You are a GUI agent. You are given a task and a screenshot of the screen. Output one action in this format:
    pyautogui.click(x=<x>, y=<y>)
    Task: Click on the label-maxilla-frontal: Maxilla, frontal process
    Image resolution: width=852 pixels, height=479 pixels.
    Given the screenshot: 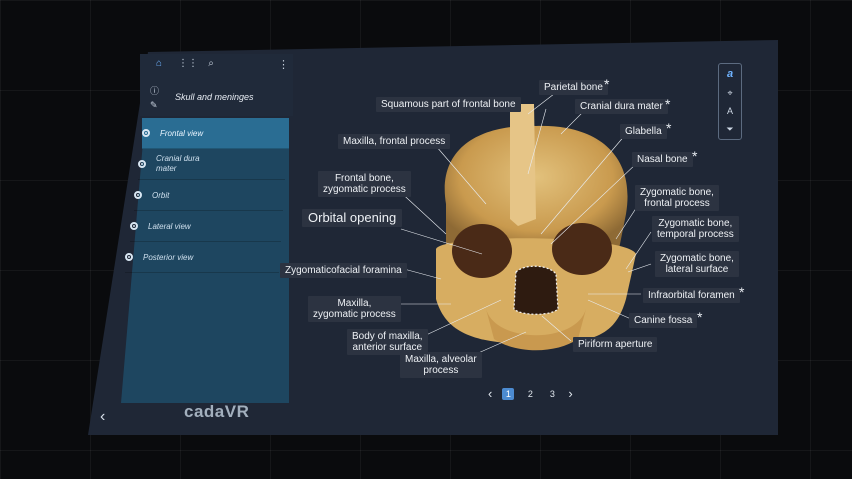 What is the action you would take?
    pyautogui.click(x=394, y=141)
    